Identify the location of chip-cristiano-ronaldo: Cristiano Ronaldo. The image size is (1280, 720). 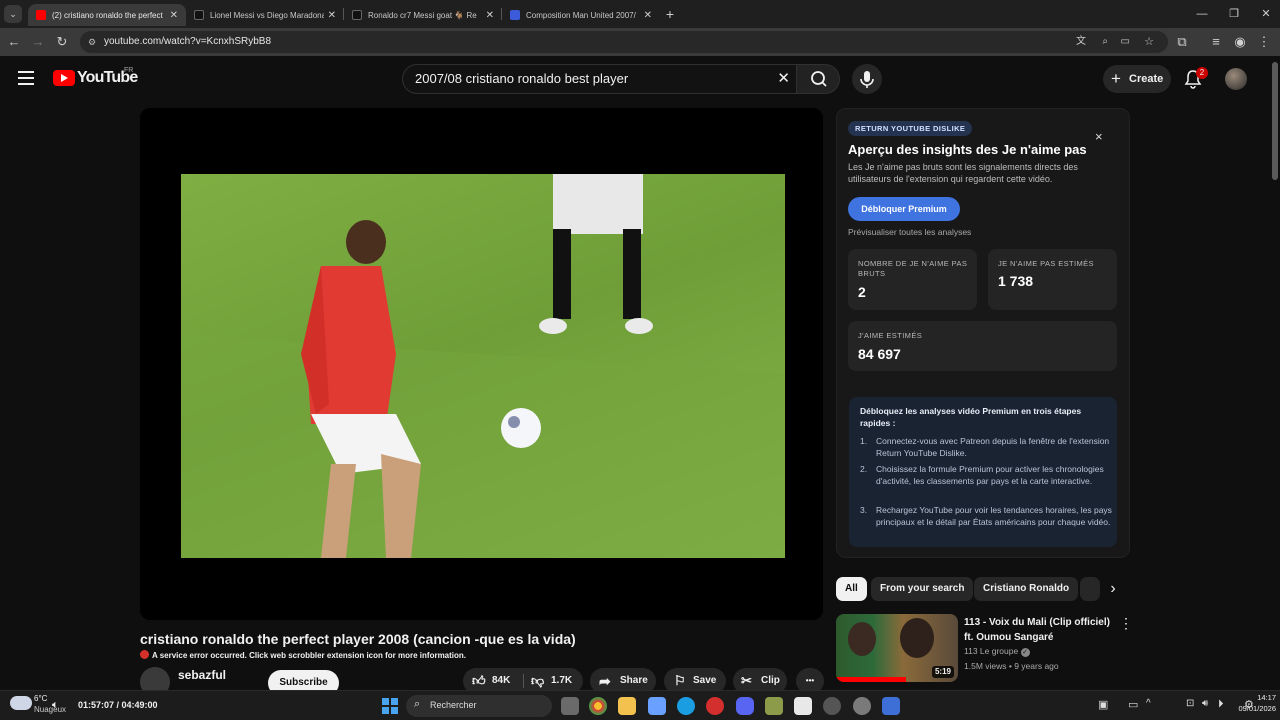
(1026, 589).